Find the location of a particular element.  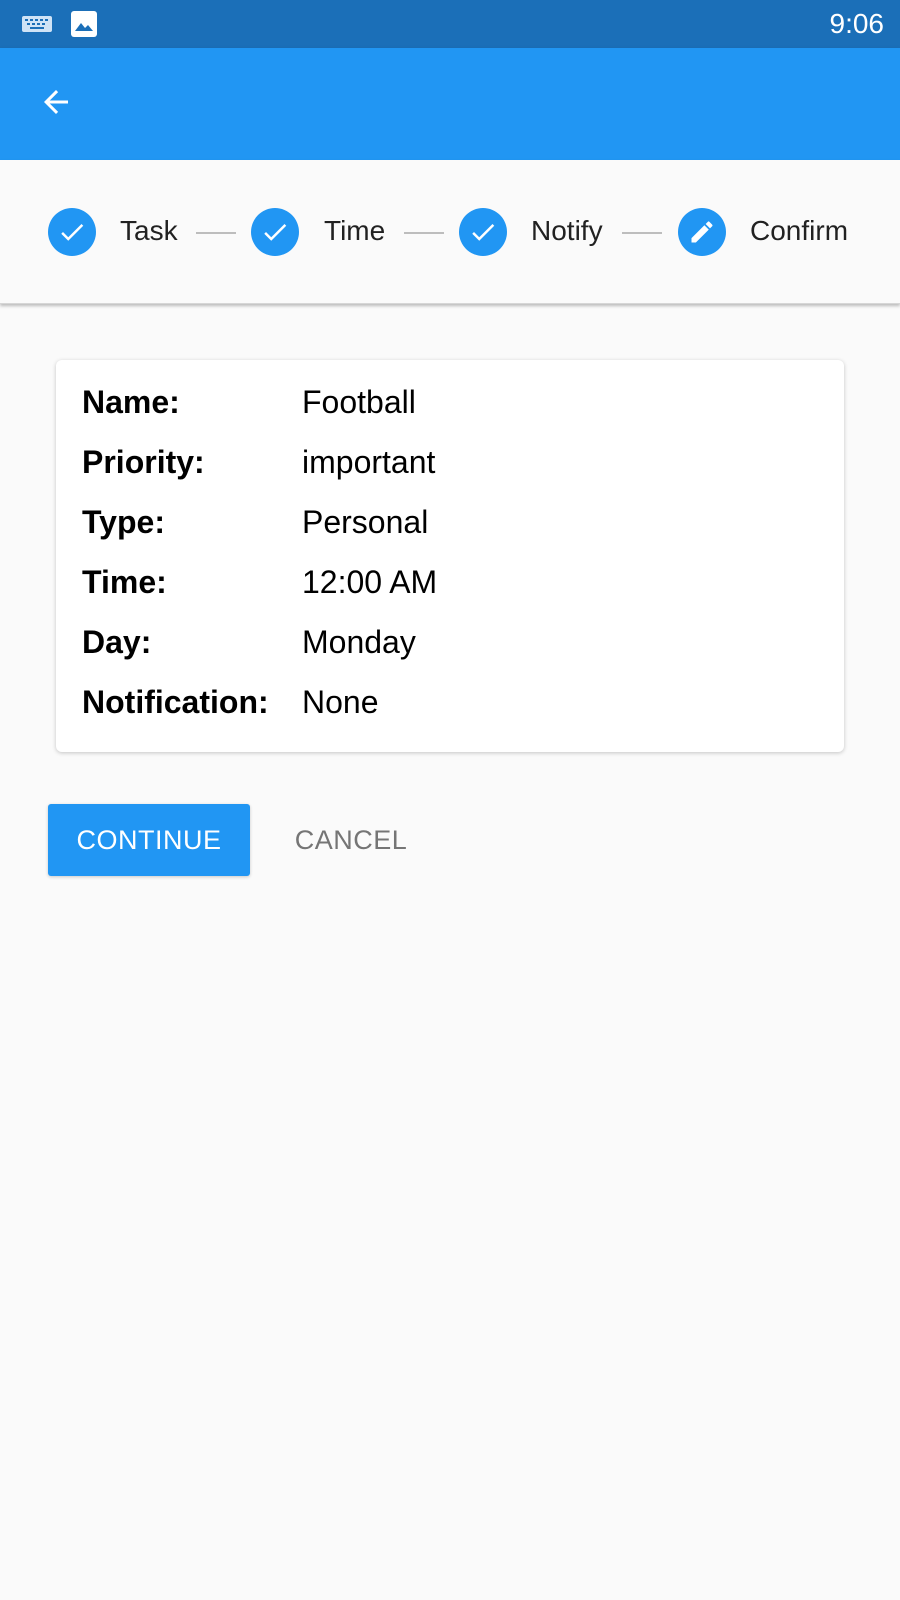

app-bar is located at coordinates (450, 104).